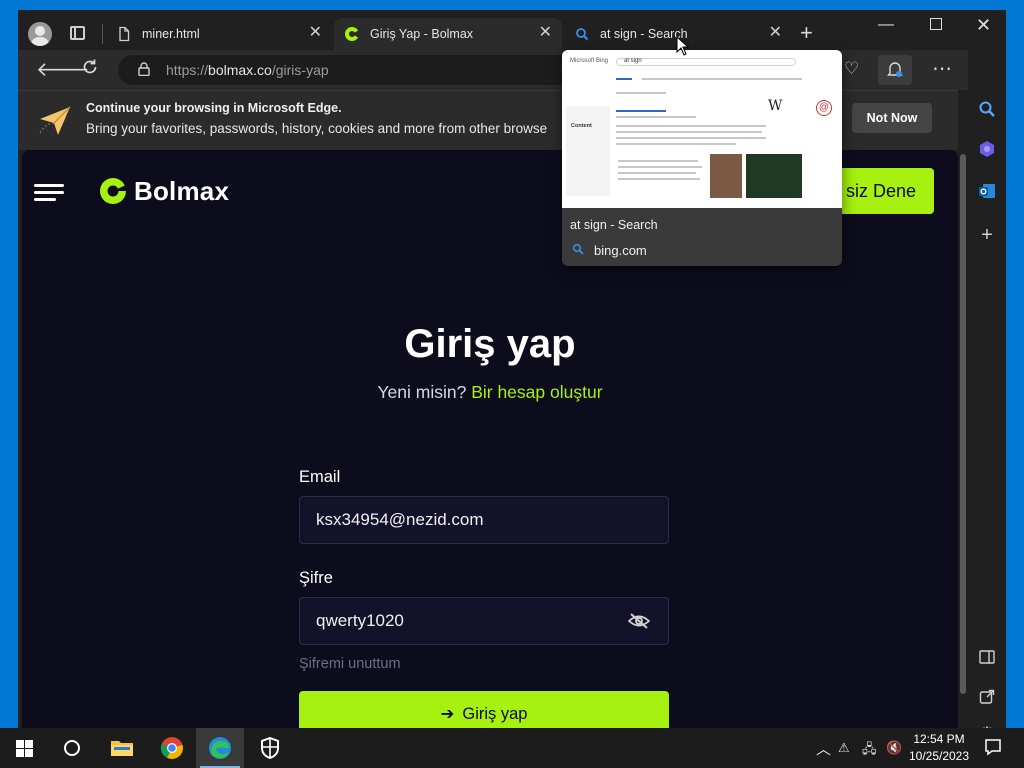 The image size is (1024, 768). Describe the element at coordinates (633, 61) in the screenshot. I see `preview-query: at sign` at that location.